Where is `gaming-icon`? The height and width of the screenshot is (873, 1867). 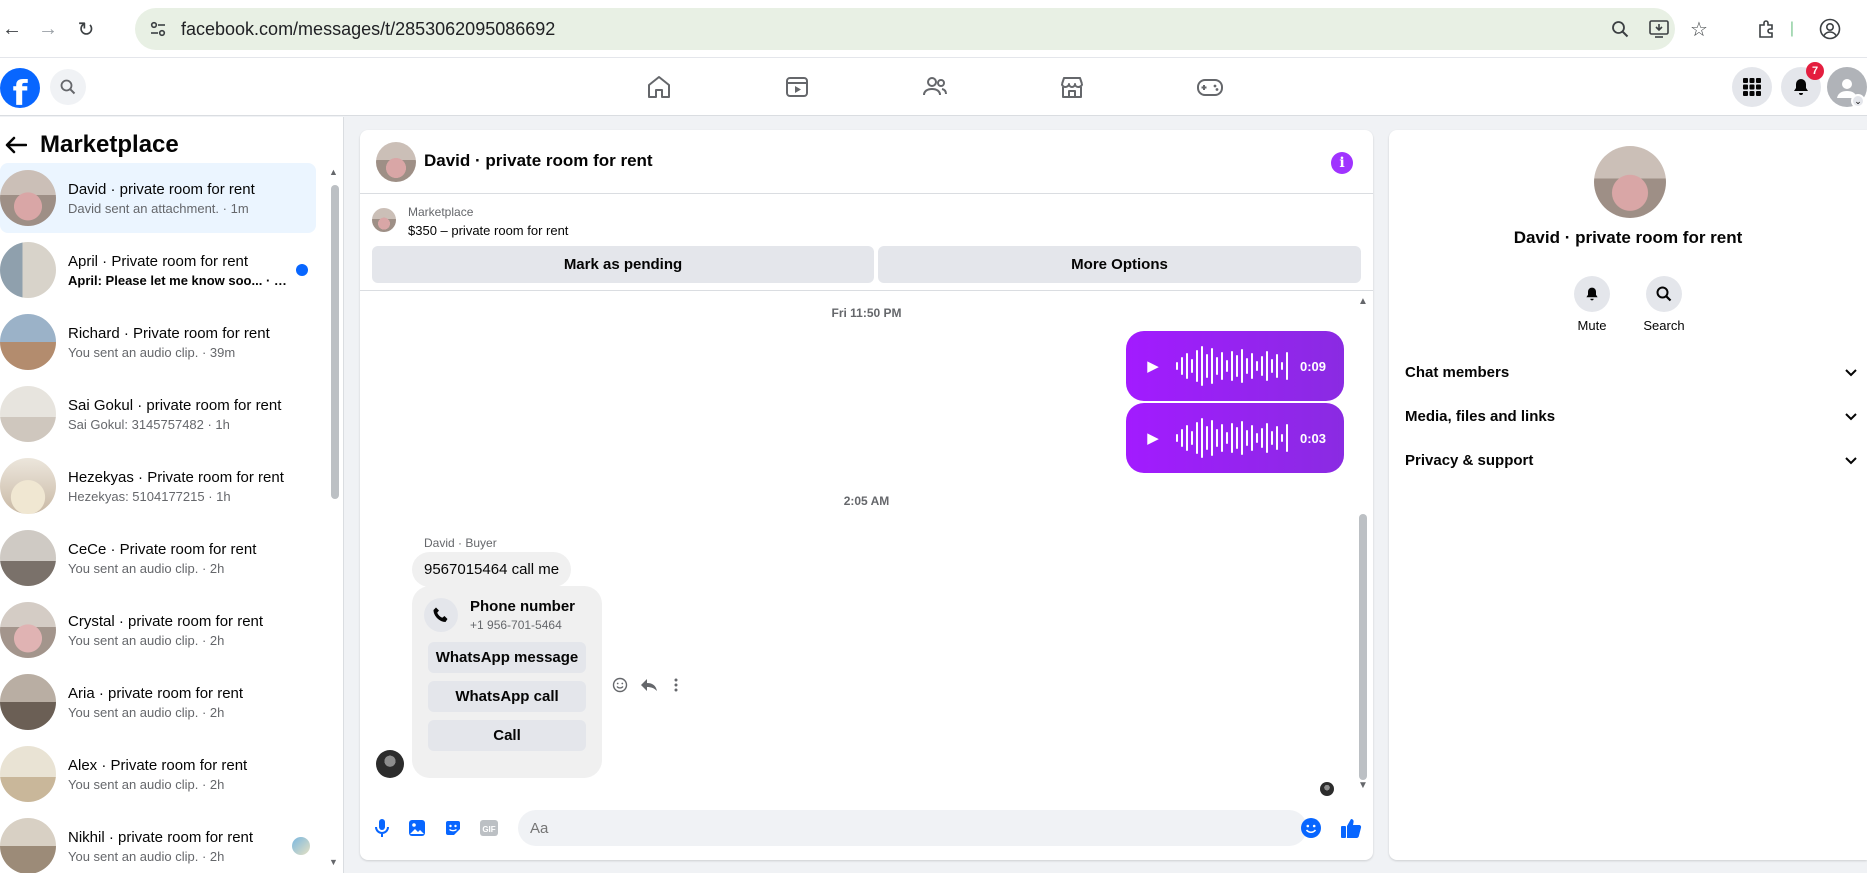 gaming-icon is located at coordinates (1210, 87).